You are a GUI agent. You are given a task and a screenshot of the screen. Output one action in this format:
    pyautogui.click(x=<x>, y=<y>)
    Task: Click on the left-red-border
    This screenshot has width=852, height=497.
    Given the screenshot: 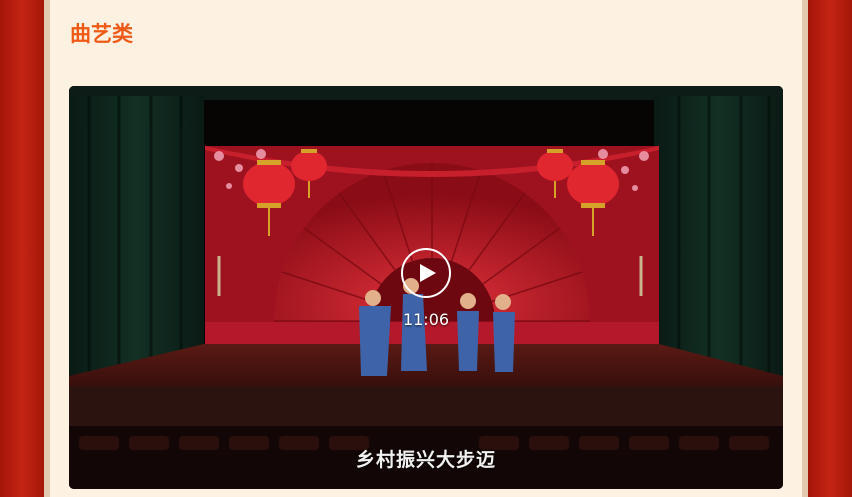 What is the action you would take?
    pyautogui.click(x=22, y=248)
    